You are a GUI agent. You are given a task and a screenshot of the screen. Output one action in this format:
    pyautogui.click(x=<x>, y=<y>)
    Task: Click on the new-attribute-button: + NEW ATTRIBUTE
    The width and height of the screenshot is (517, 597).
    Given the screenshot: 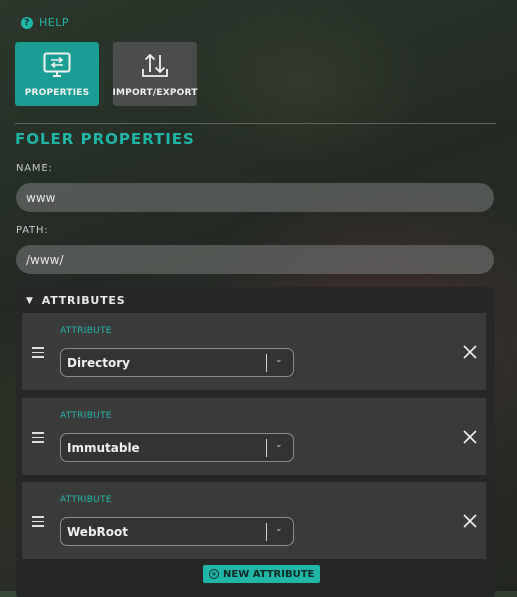 What is the action you would take?
    pyautogui.click(x=262, y=574)
    